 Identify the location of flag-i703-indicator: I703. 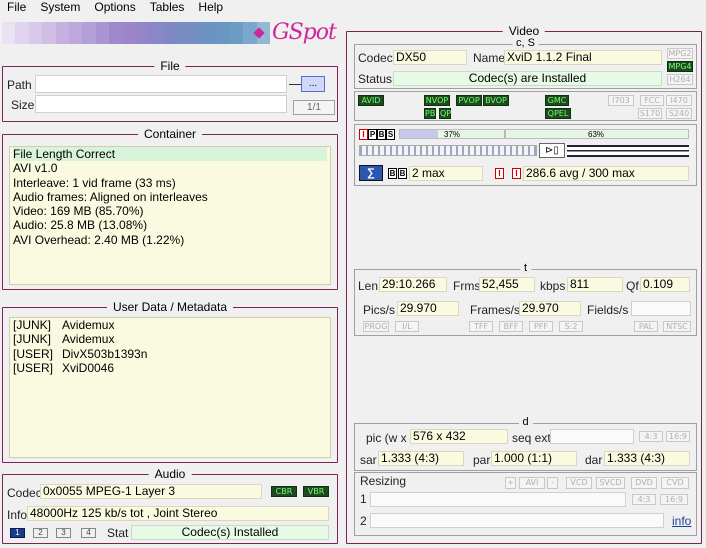
(621, 100).